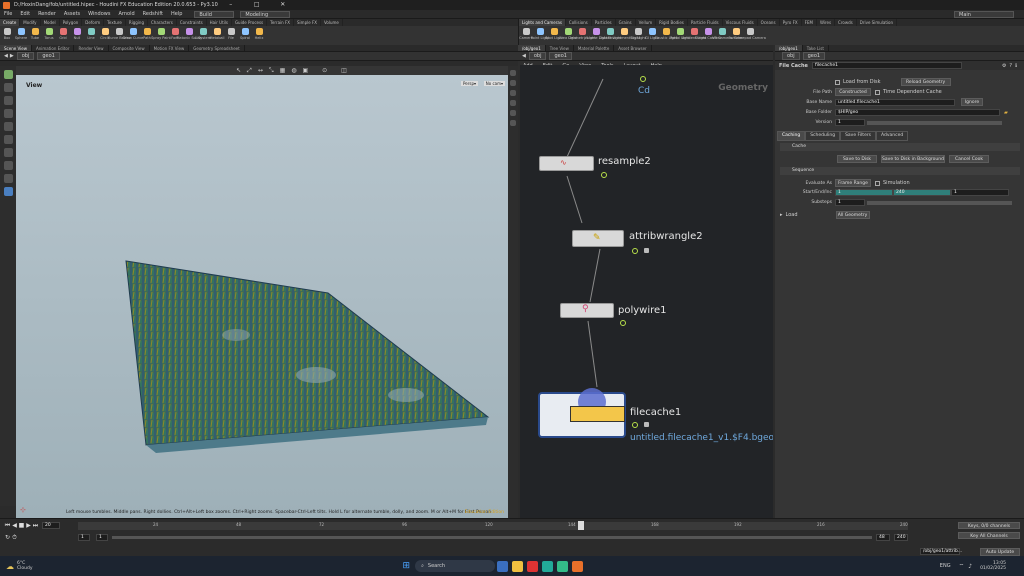 This screenshot has height=576, width=1024. I want to click on range-end2-field: 48, so click(883, 537).